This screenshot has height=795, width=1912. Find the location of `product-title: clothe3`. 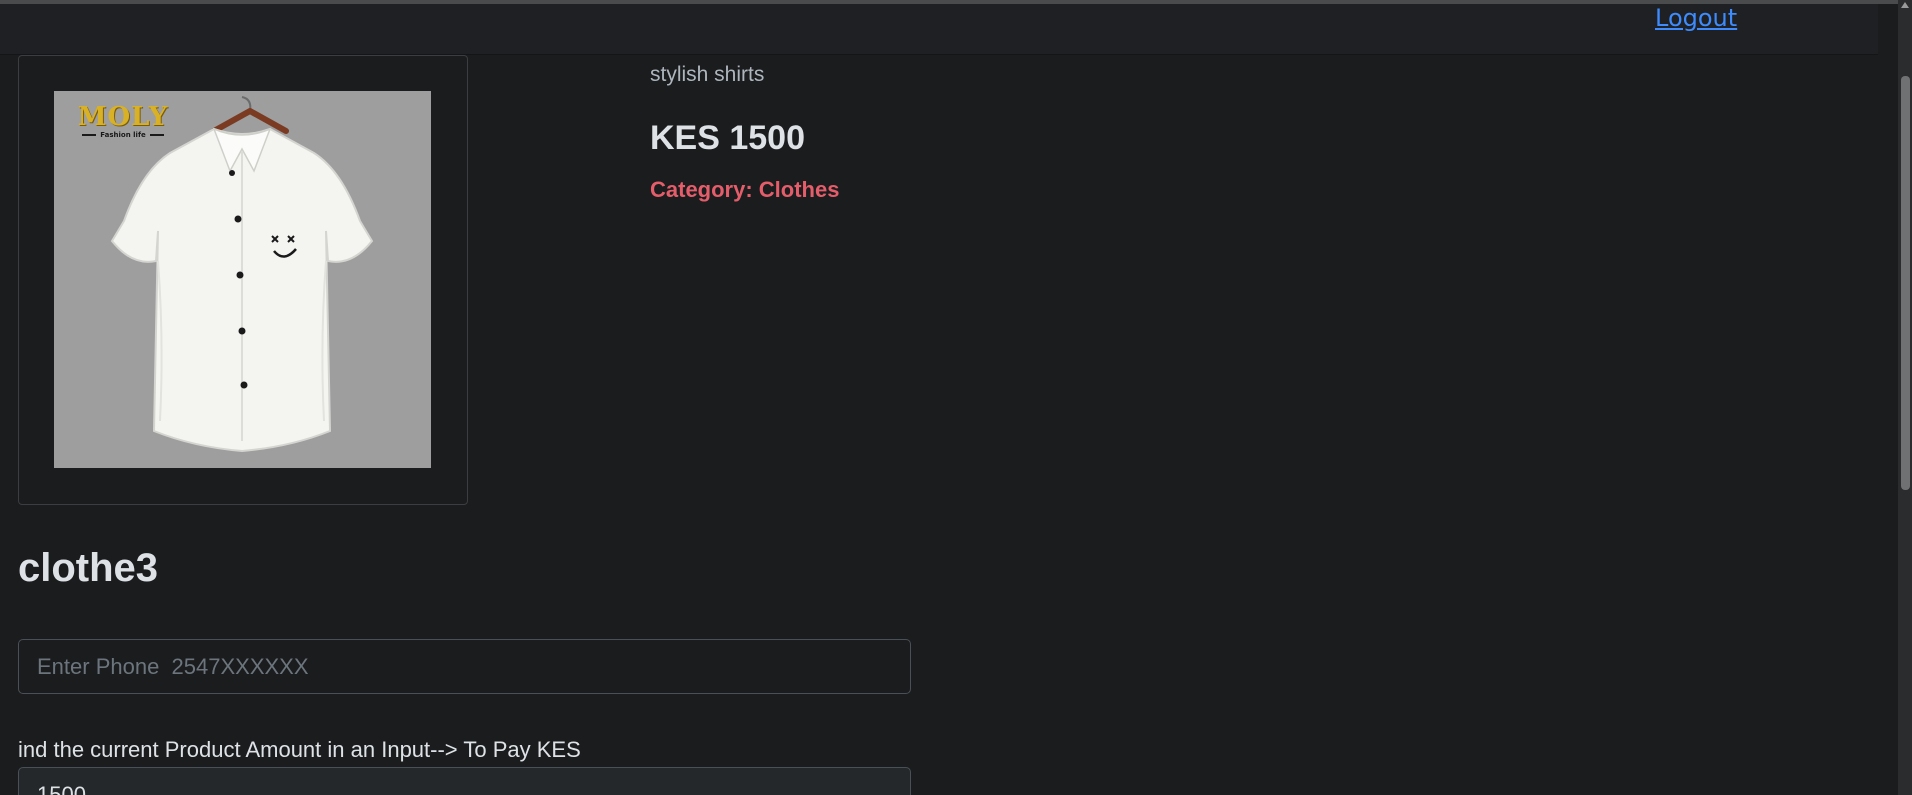

product-title: clothe3 is located at coordinates (88, 568).